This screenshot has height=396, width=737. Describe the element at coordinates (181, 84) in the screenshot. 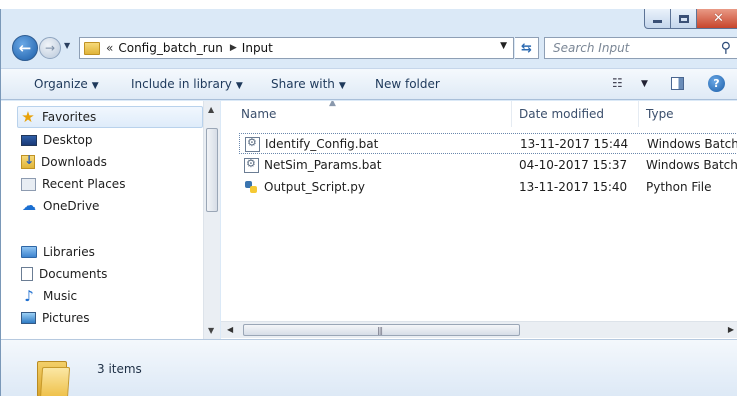

I see `include-in-library-label: Include in library` at that location.